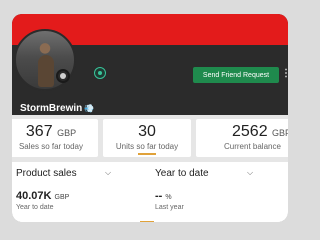 The width and height of the screenshot is (320, 240). I want to click on stat-label: Sales so far today, so click(51, 146).